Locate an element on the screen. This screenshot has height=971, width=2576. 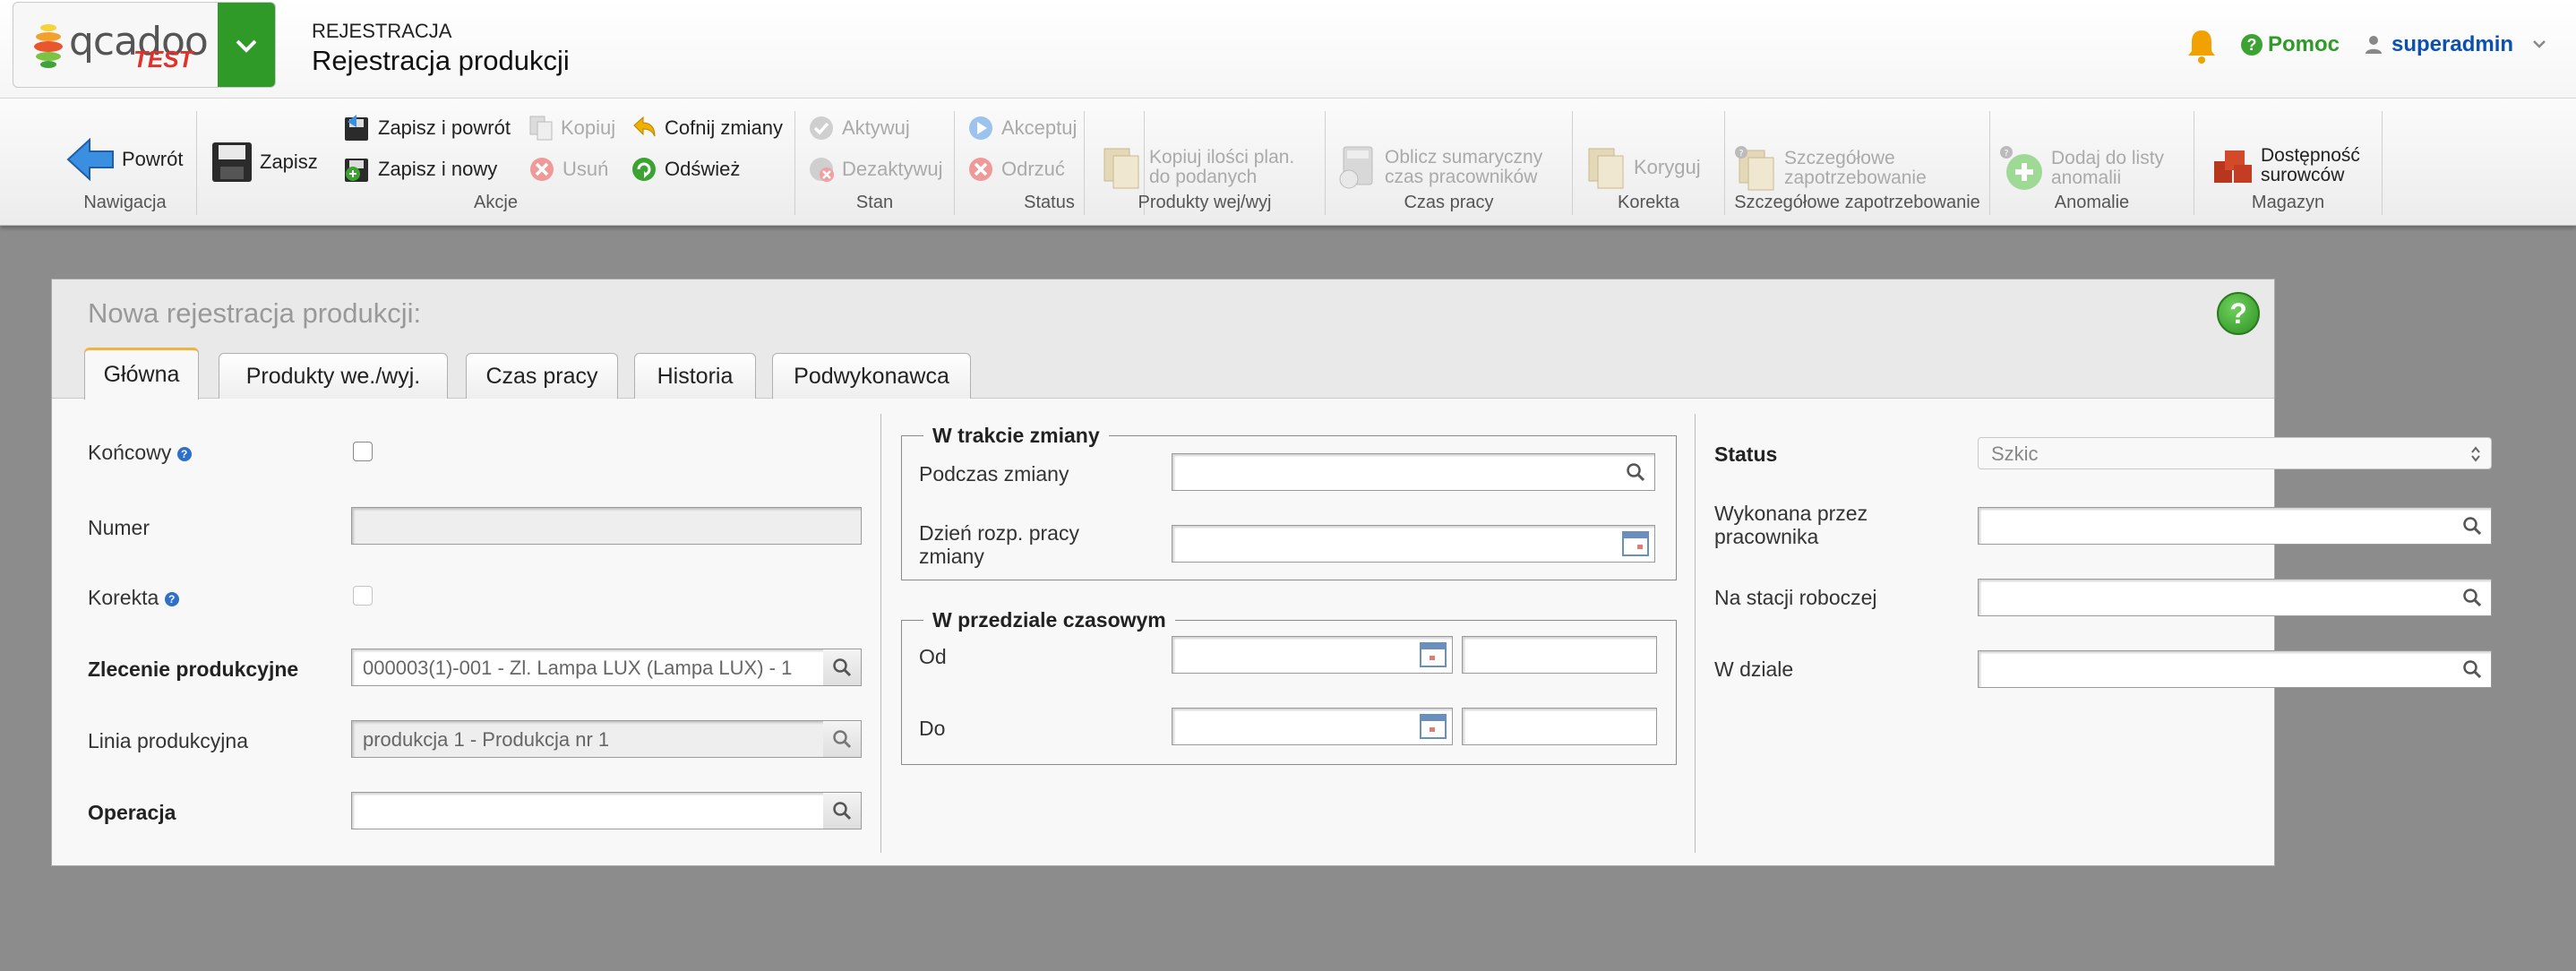
operation-field is located at coordinates (606, 811).